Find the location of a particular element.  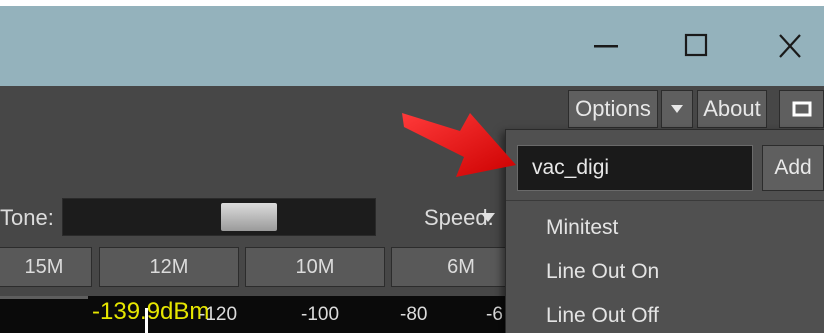

menu-item-line-out-on: Line Out On is located at coordinates (602, 272).